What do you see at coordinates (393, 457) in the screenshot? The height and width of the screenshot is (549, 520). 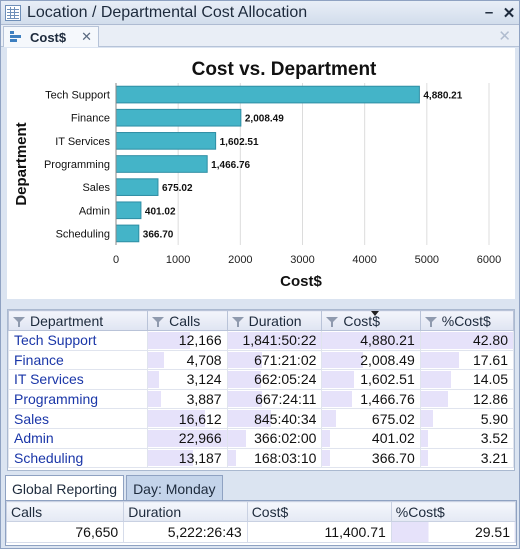 I see `cell-value: 366.70` at bounding box center [393, 457].